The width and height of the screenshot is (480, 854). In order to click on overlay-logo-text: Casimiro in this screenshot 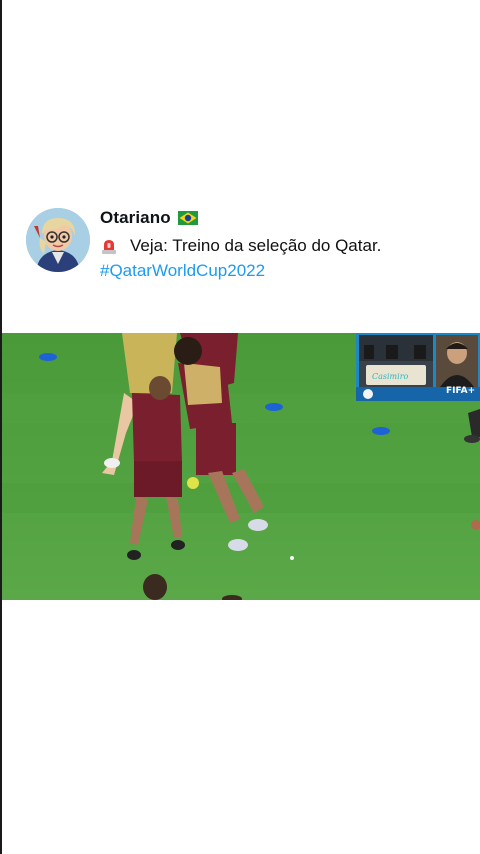, I will do `click(390, 376)`.